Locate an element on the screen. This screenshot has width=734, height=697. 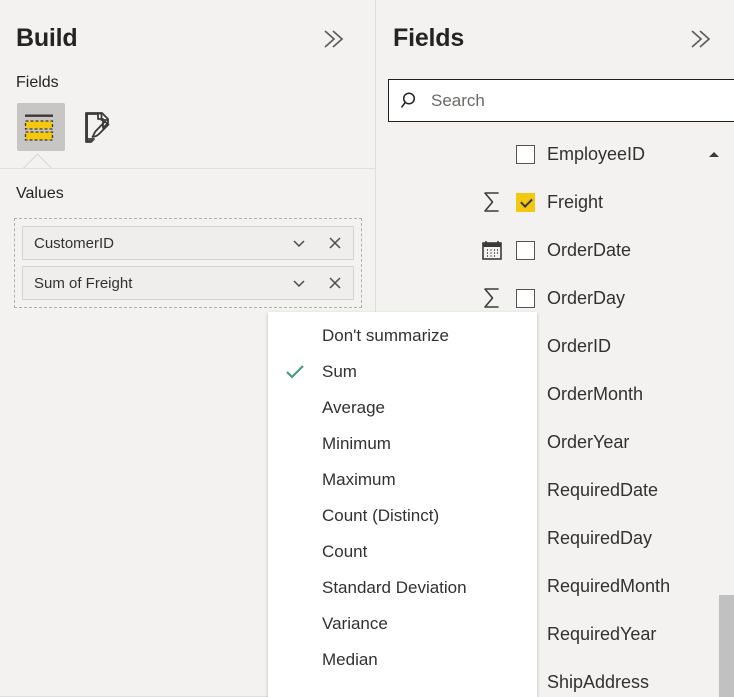
field-label: OrderYear is located at coordinates (588, 441).